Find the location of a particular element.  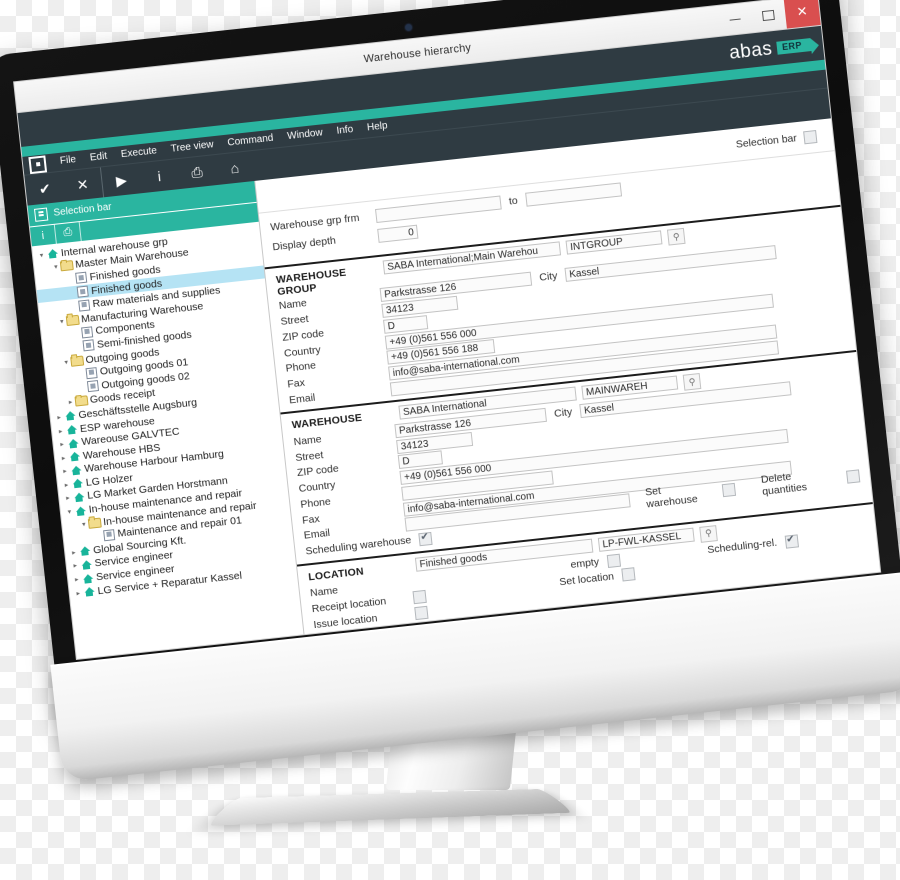

location-empty-checkbox is located at coordinates (613, 560).